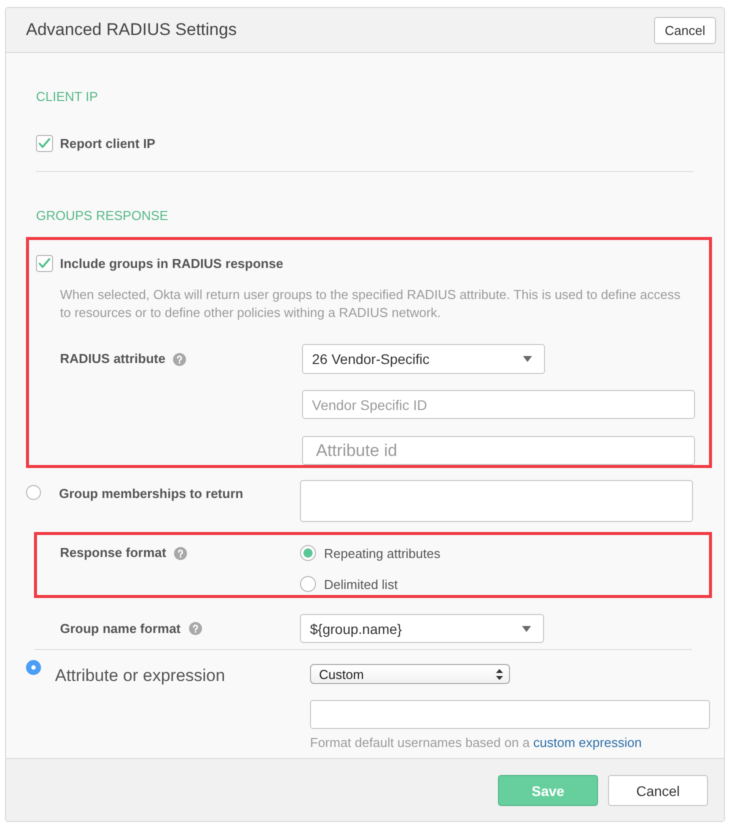 The height and width of the screenshot is (824, 731). What do you see at coordinates (587, 742) in the screenshot?
I see `custom-expression-link: custom expression` at bounding box center [587, 742].